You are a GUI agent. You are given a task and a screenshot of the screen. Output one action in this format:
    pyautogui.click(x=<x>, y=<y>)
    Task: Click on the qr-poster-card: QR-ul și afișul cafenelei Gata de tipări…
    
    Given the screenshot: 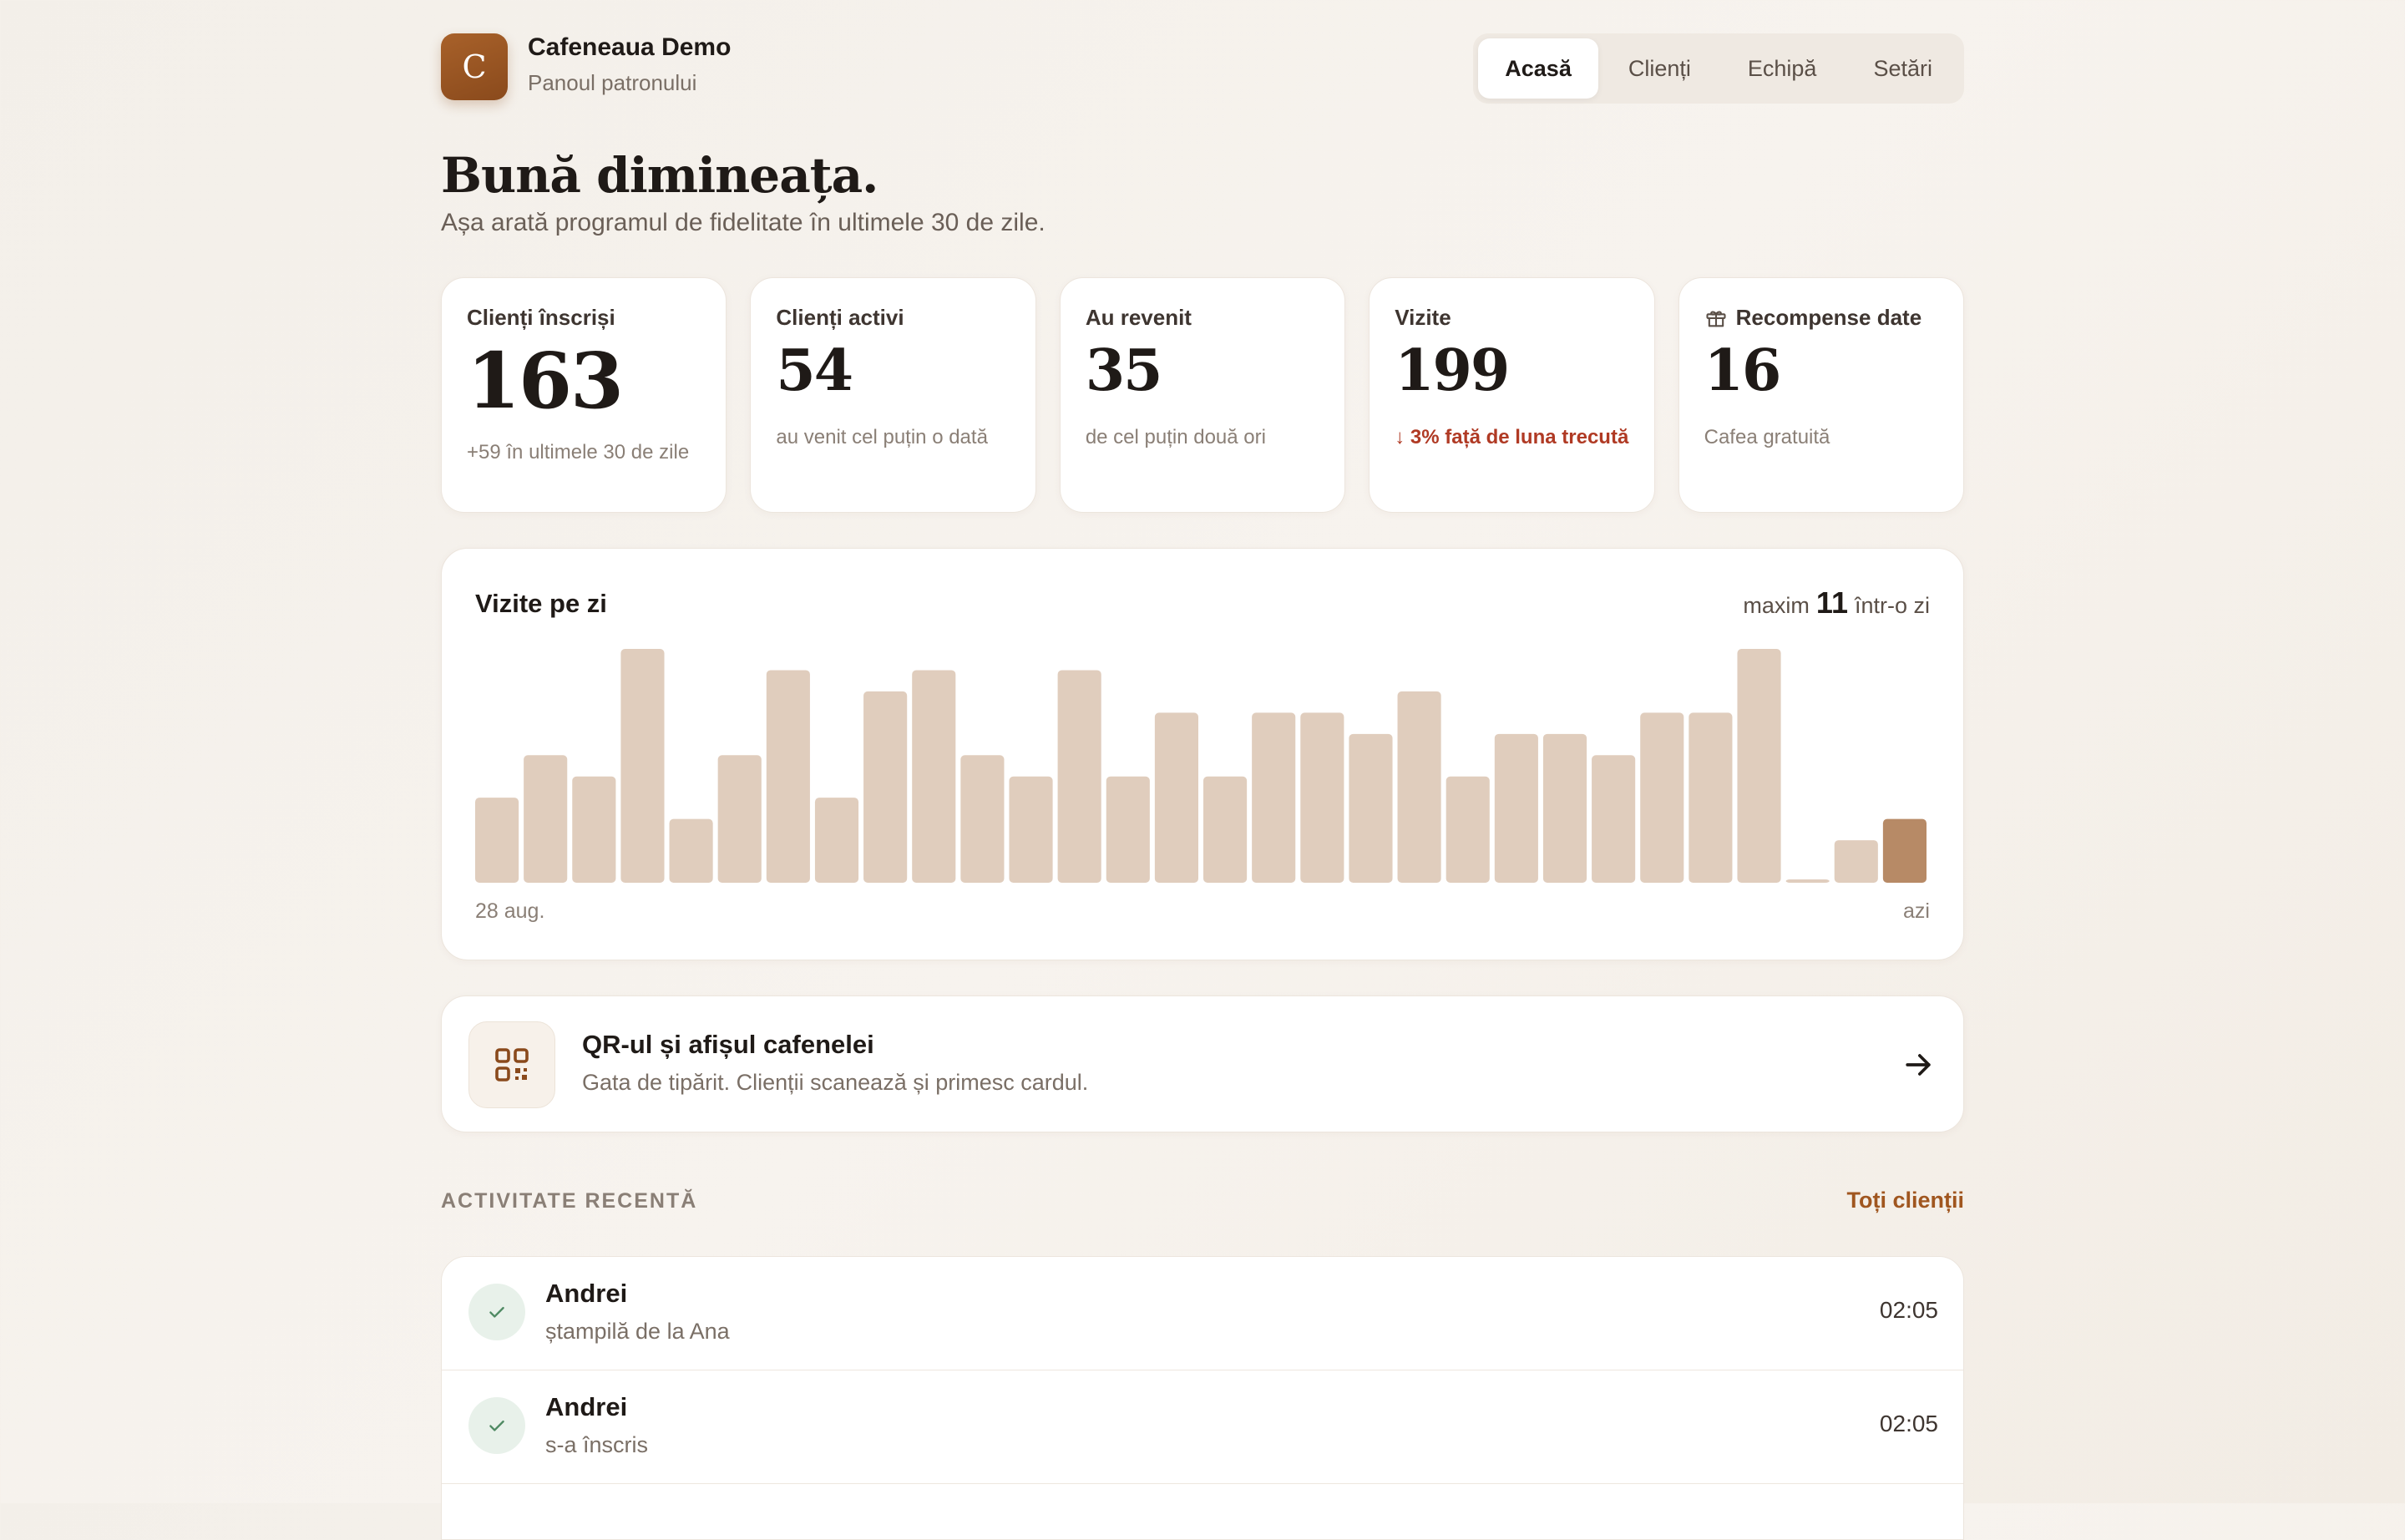 What is the action you would take?
    pyautogui.click(x=1202, y=1064)
    